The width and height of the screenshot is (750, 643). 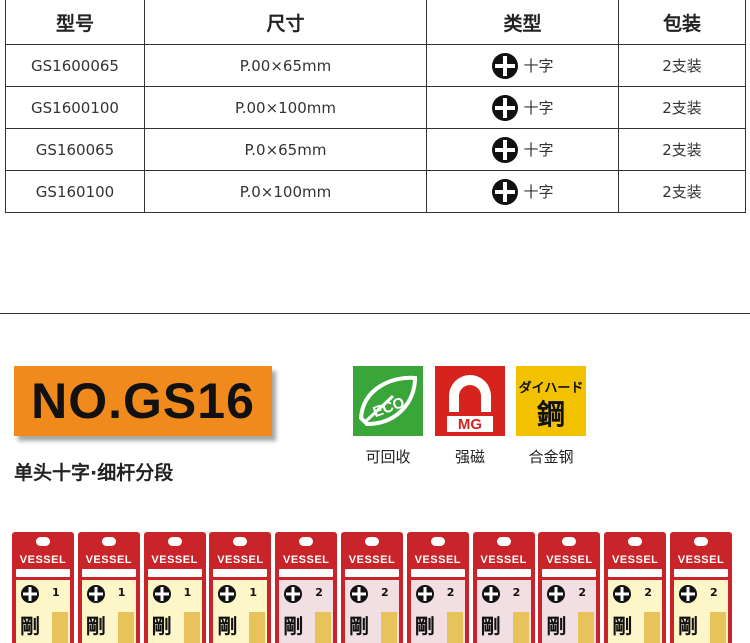 I want to click on svg-text: MG, so click(x=470, y=424).